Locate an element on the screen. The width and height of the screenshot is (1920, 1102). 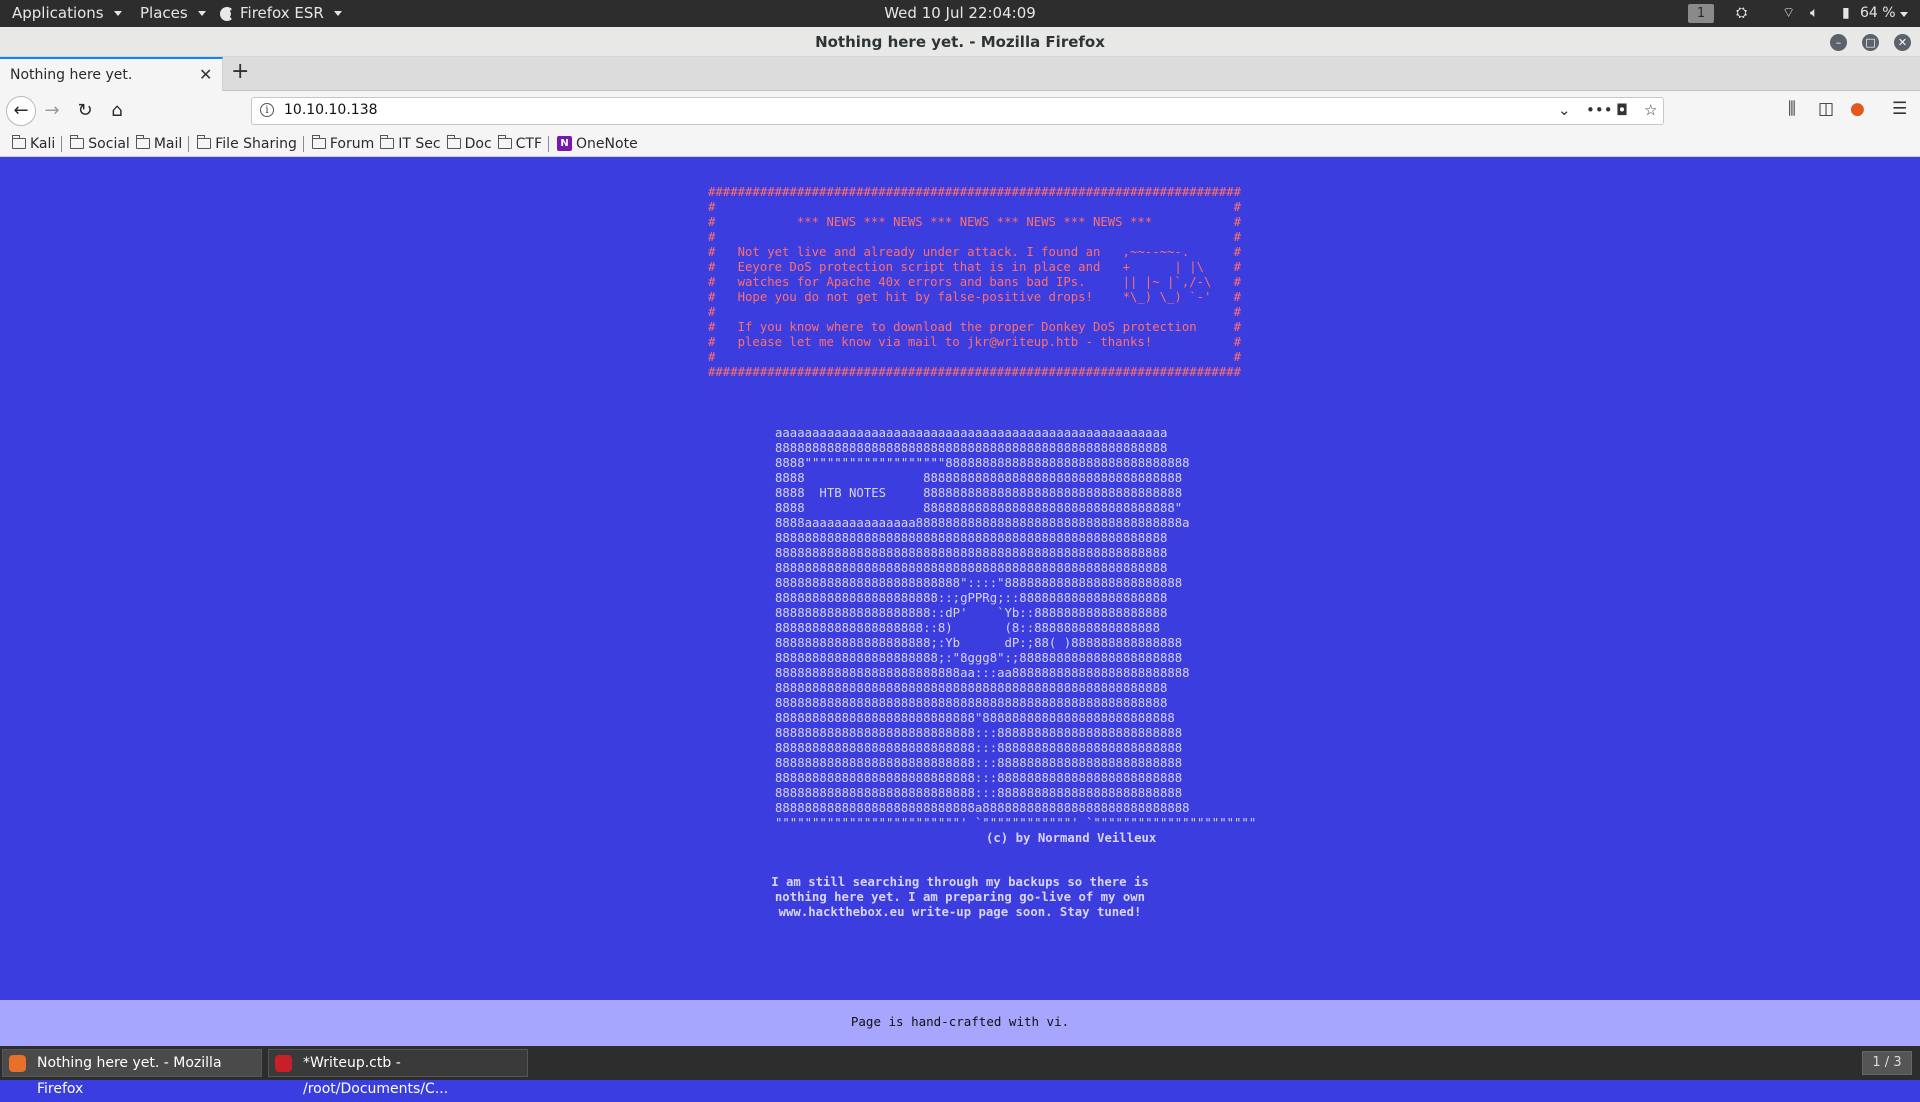
bookmark-folder-it-sec: IT Sec is located at coordinates (410, 143).